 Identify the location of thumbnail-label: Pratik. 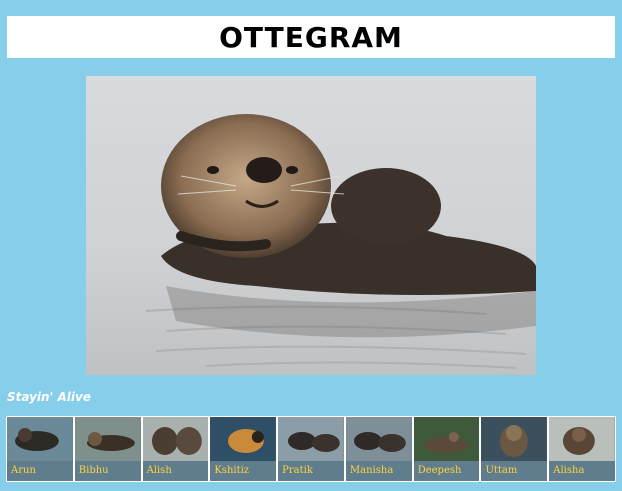
(311, 471).